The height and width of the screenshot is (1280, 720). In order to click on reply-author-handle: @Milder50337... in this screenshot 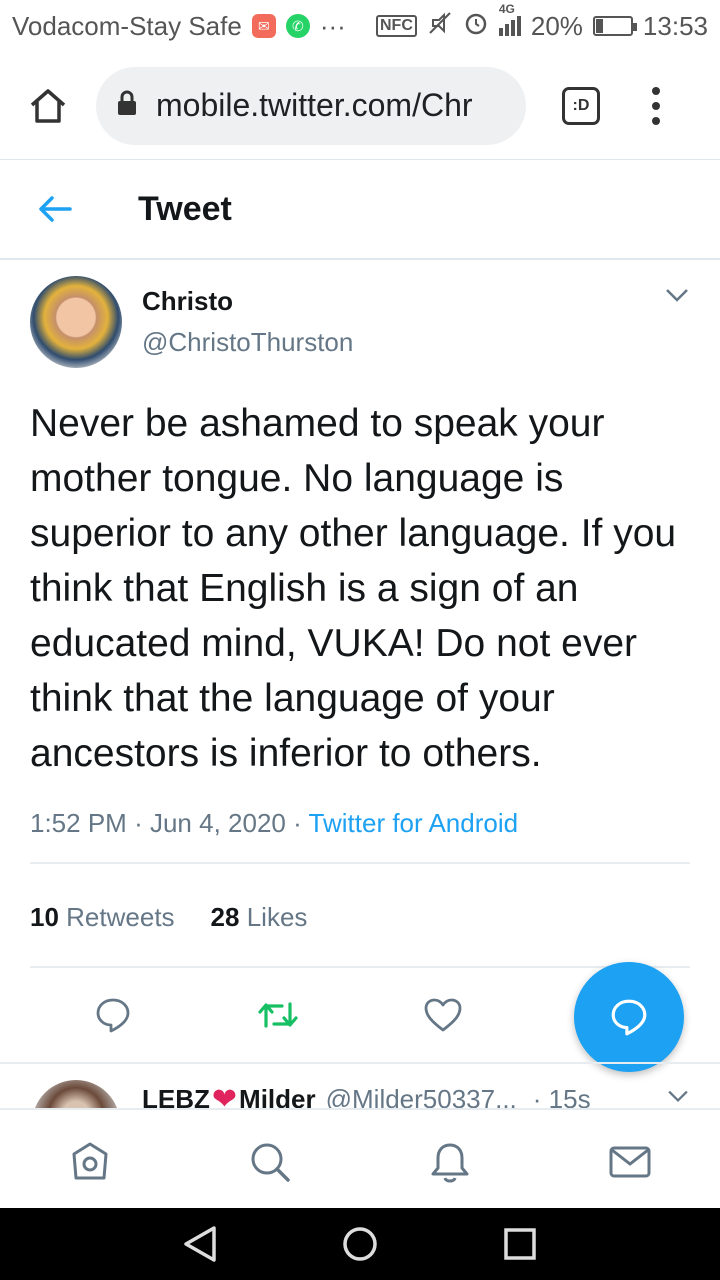, I will do `click(421, 1096)`.